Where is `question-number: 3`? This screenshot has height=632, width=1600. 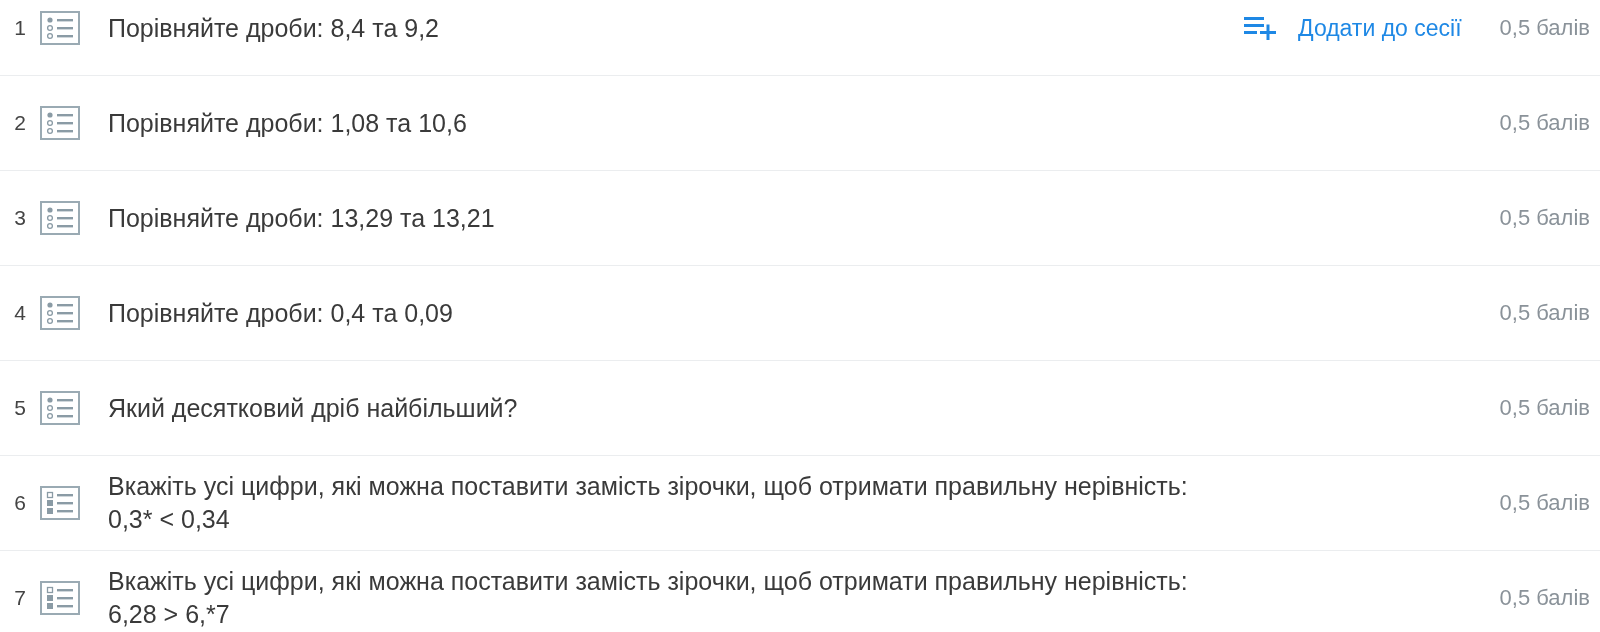
question-number: 3 is located at coordinates (20, 218).